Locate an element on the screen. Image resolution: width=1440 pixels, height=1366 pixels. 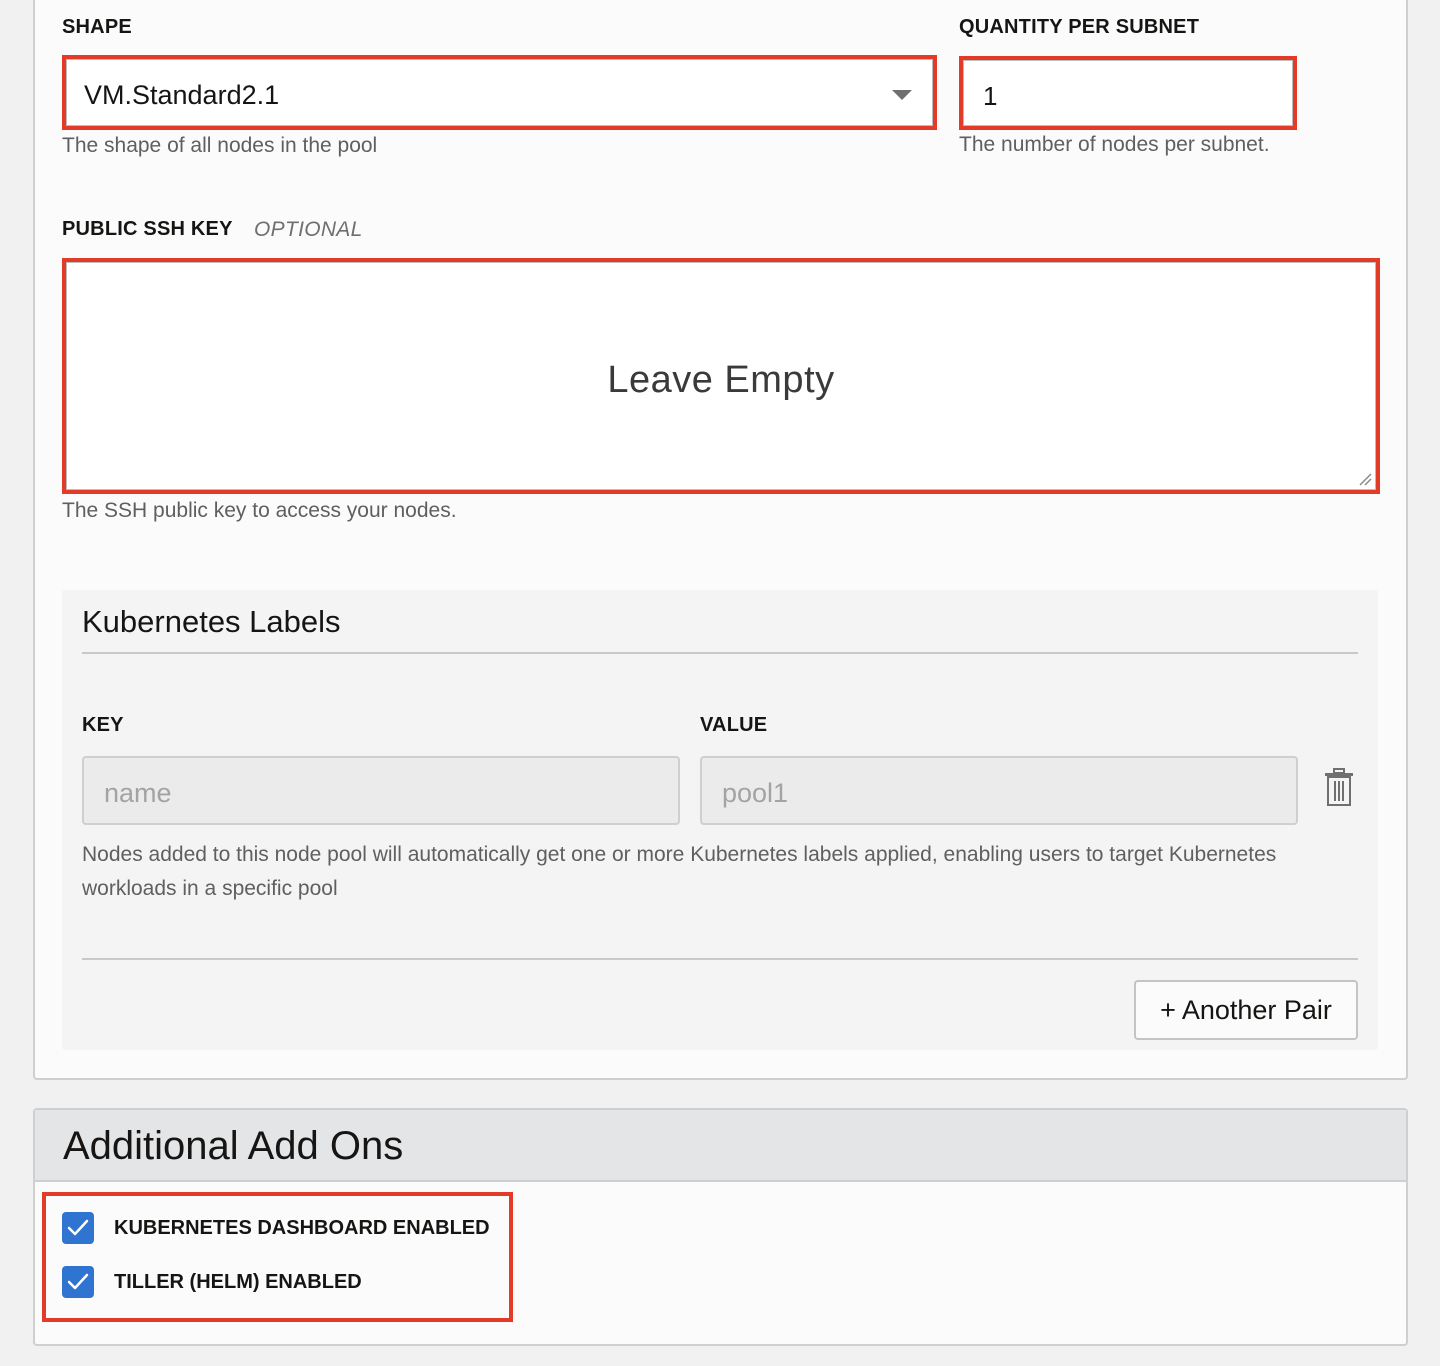
addons-highlight is located at coordinates (277, 1257).